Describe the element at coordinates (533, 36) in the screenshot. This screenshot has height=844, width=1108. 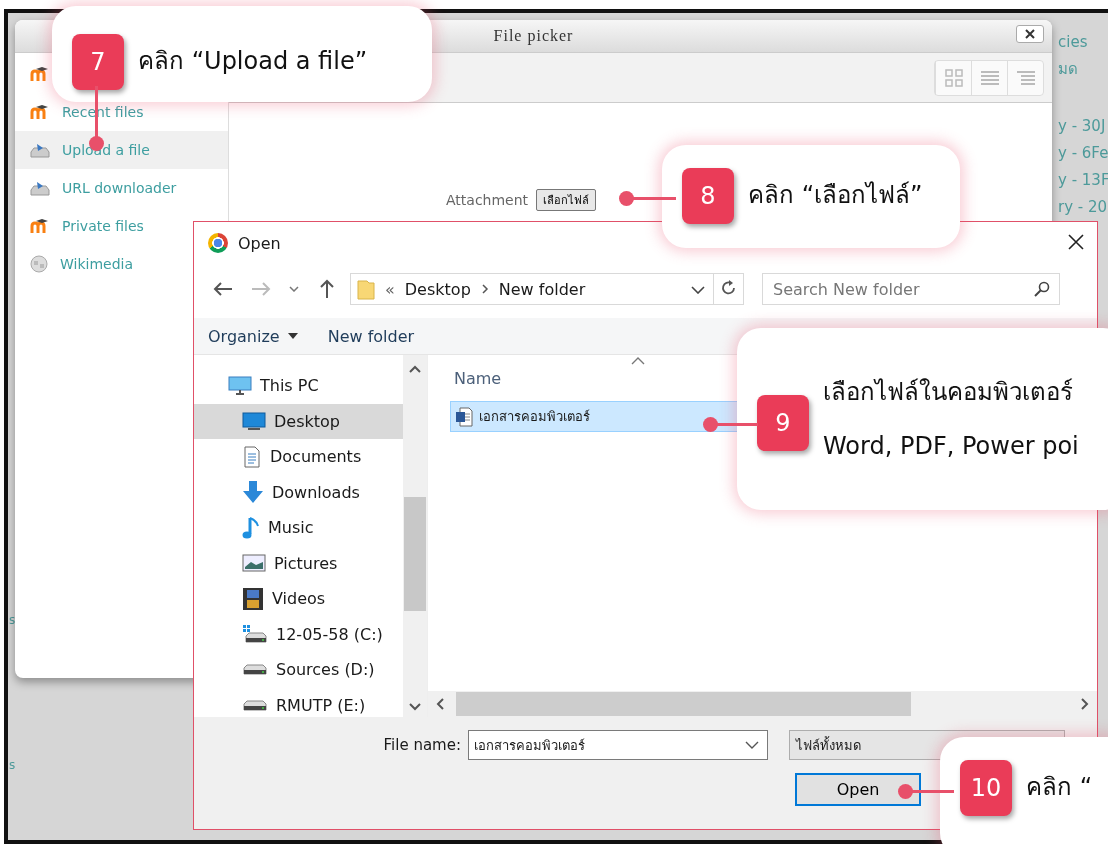
I see `window-title: File picker` at that location.